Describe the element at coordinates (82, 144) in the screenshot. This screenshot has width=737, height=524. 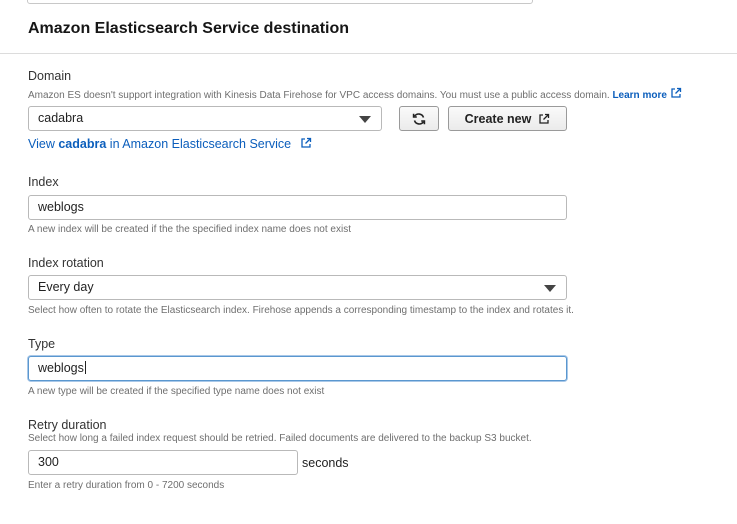
I see `view-domain-name: cadabra` at that location.